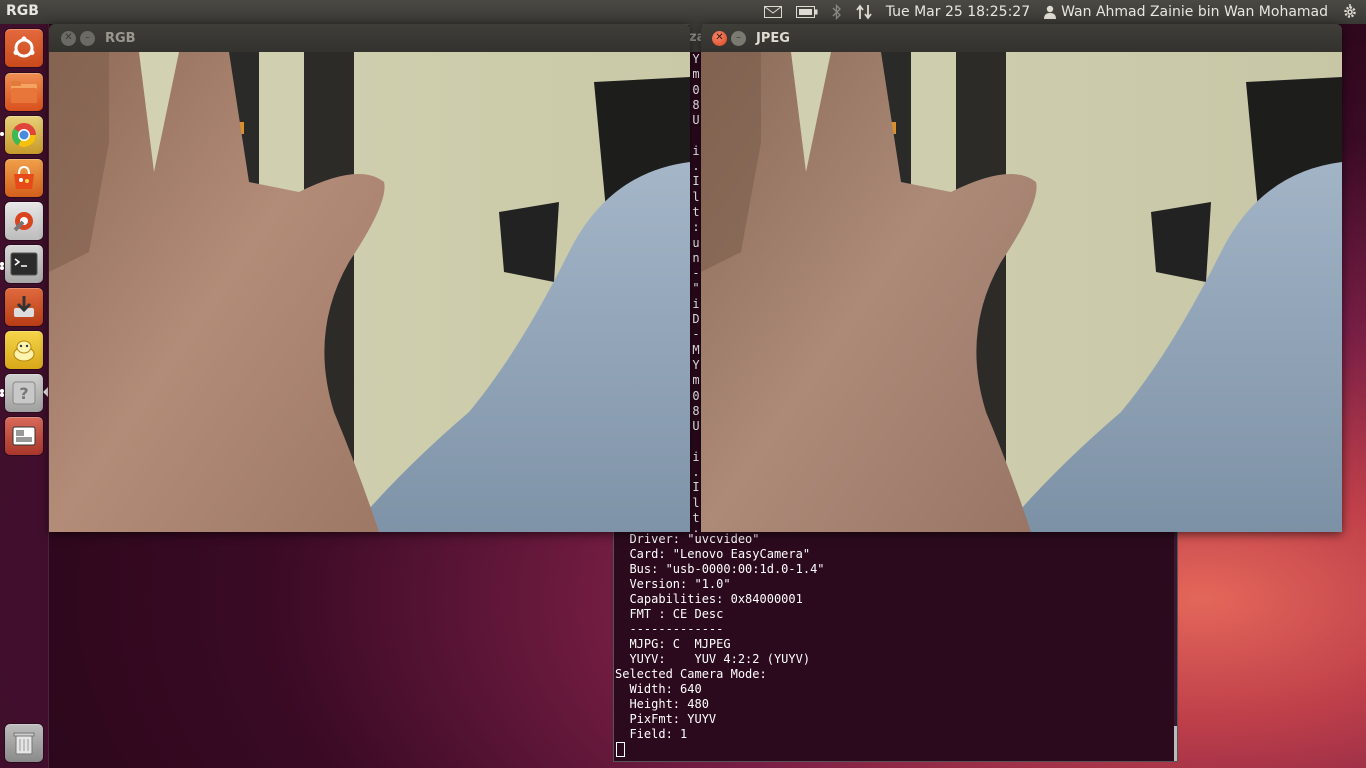  What do you see at coordinates (24, 436) in the screenshot?
I see `workspace-switcher-icon` at bounding box center [24, 436].